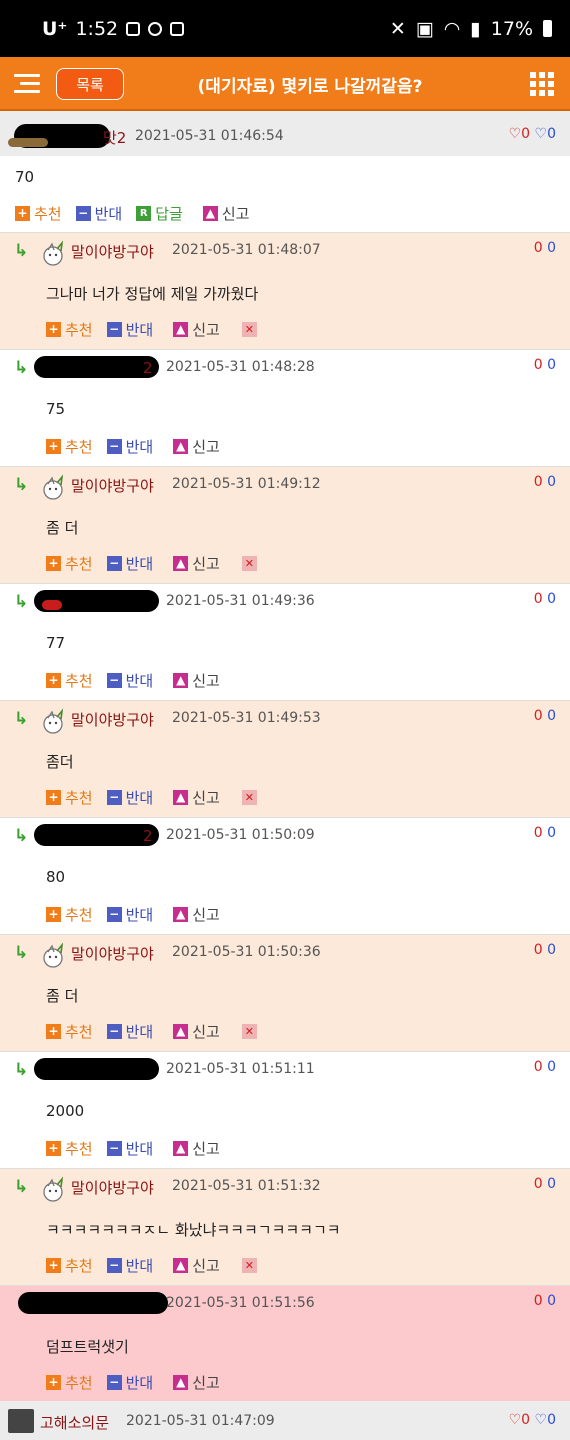  I want to click on reply-arrow-icon: ↳, so click(21, 953).